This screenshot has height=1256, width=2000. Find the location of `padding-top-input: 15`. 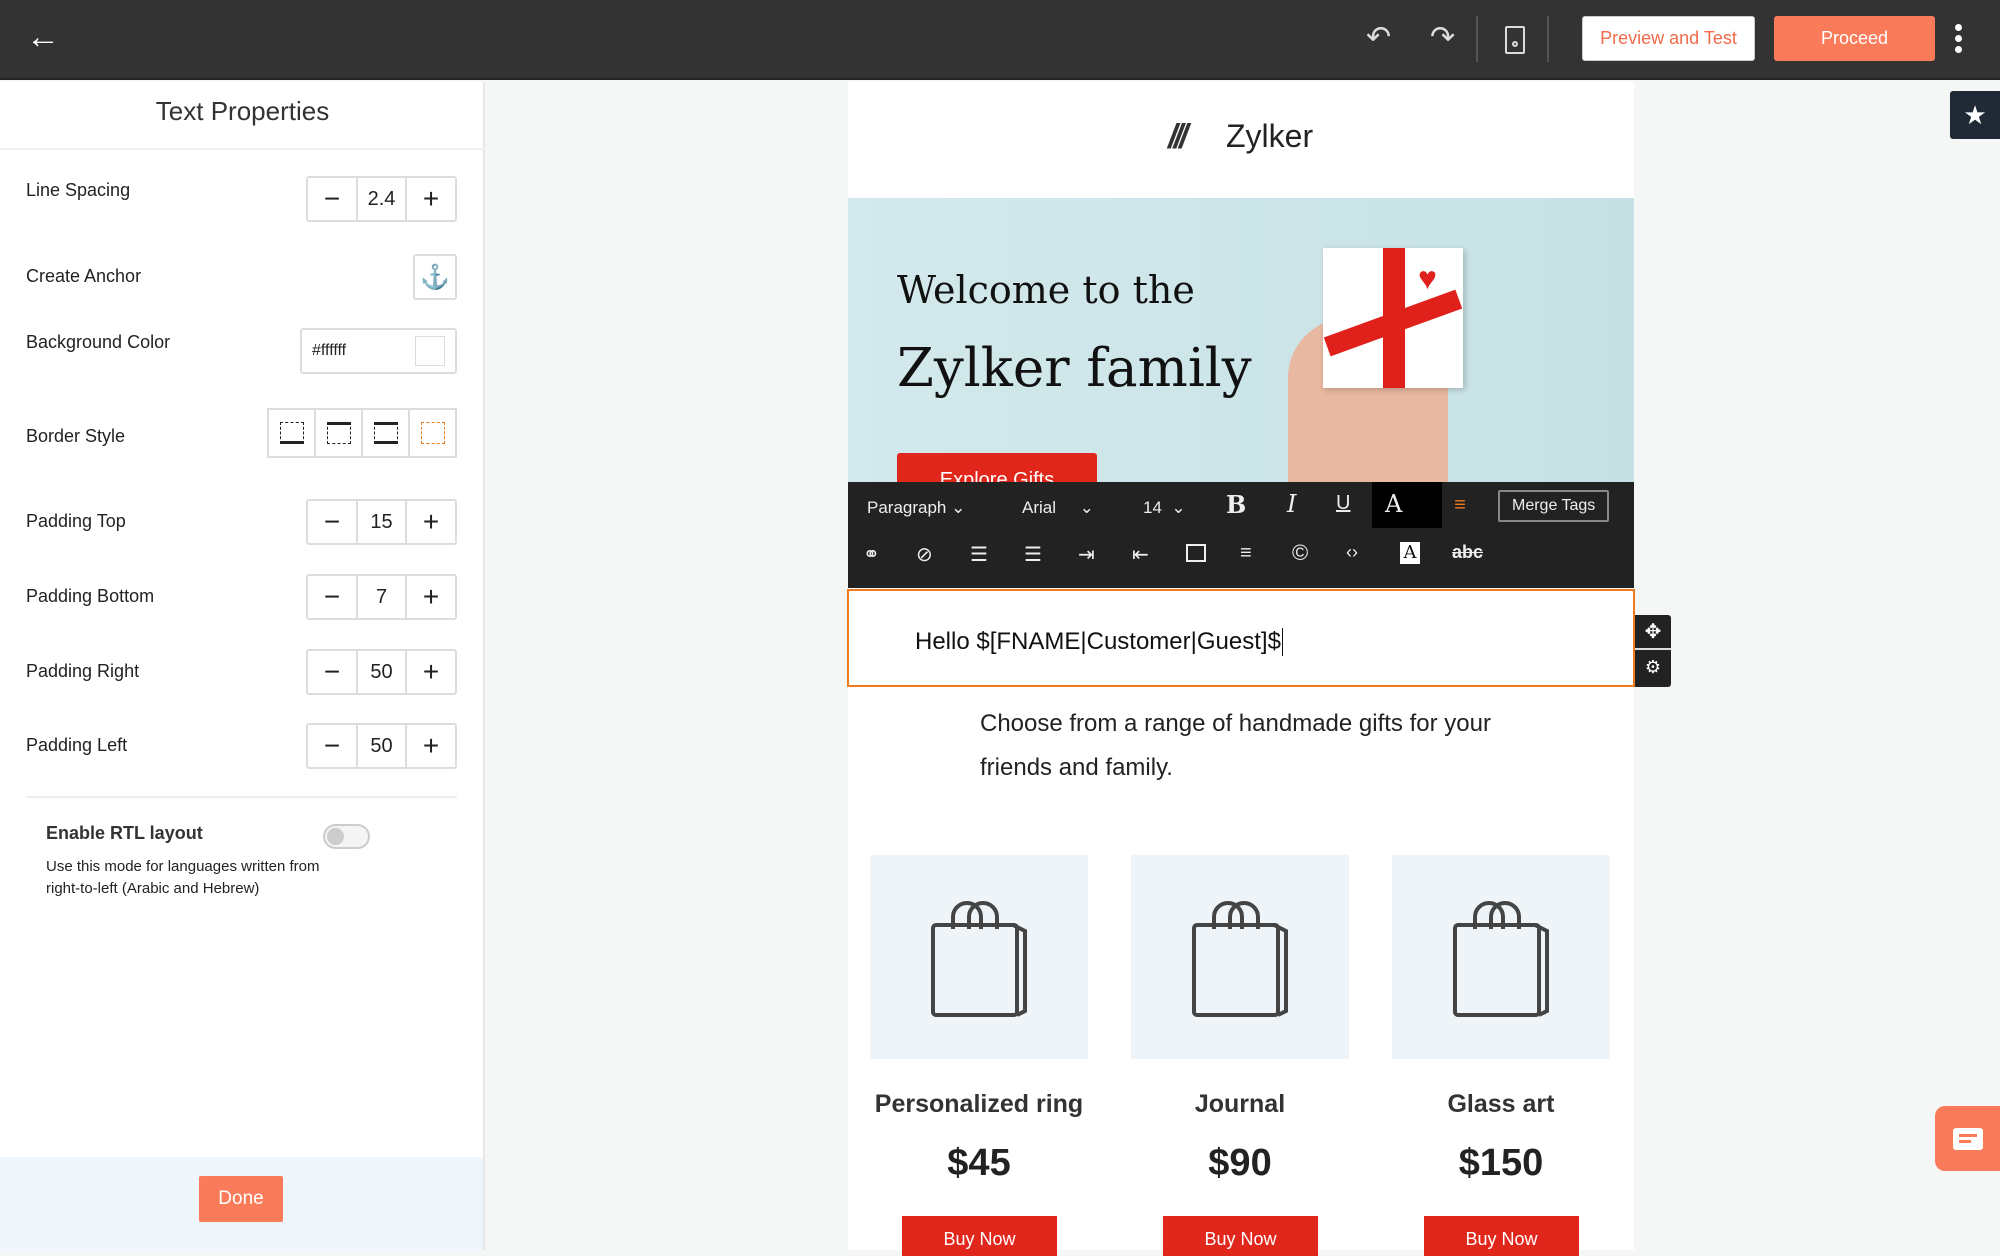

padding-top-input: 15 is located at coordinates (381, 522).